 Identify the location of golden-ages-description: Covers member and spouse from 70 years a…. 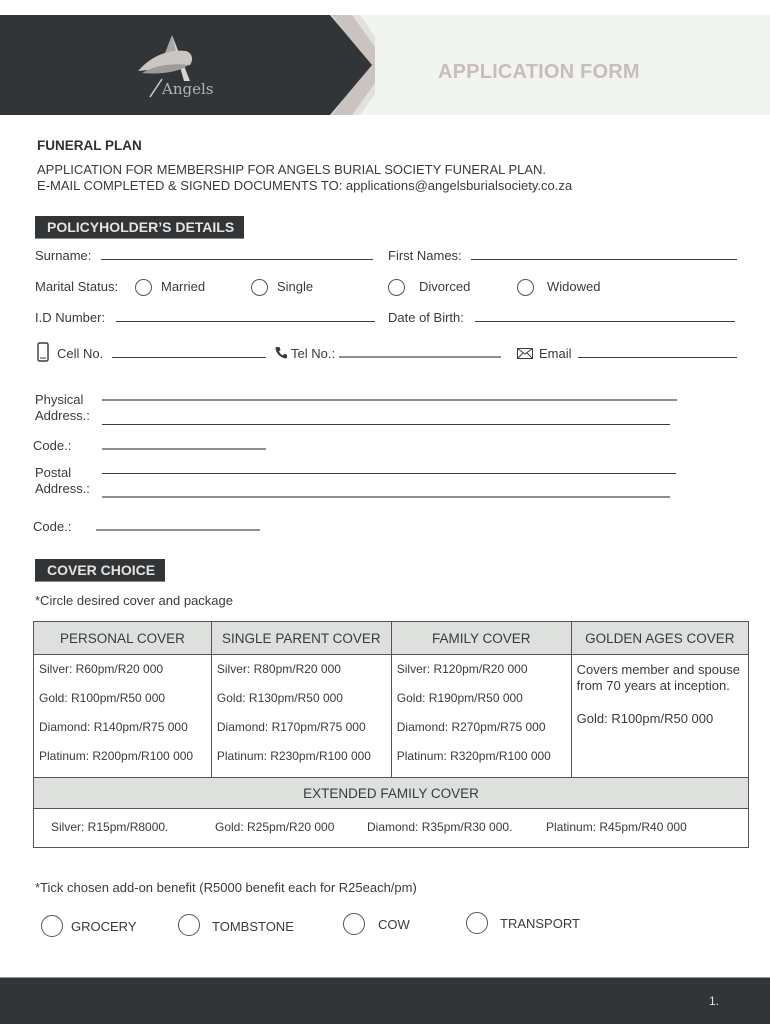
(658, 677).